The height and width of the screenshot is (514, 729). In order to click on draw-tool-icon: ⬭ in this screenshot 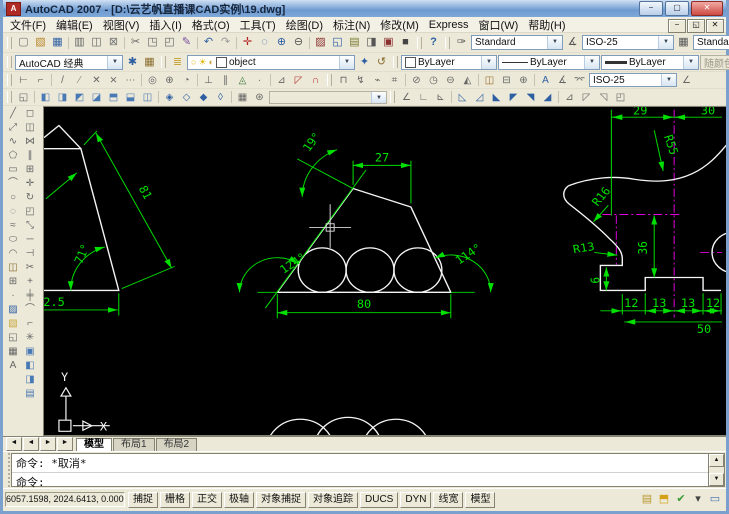, I will do `click(13, 240)`.